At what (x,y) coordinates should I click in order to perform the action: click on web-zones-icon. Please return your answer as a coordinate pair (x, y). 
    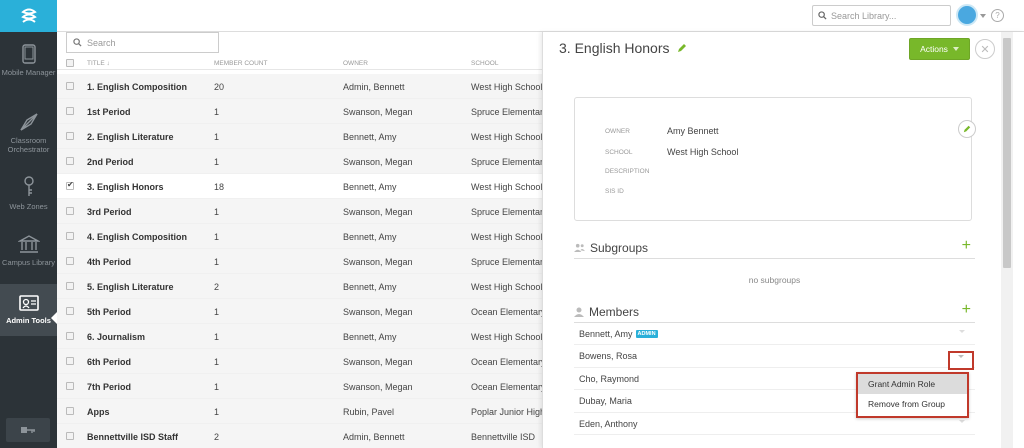
    Looking at the image, I should click on (28, 186).